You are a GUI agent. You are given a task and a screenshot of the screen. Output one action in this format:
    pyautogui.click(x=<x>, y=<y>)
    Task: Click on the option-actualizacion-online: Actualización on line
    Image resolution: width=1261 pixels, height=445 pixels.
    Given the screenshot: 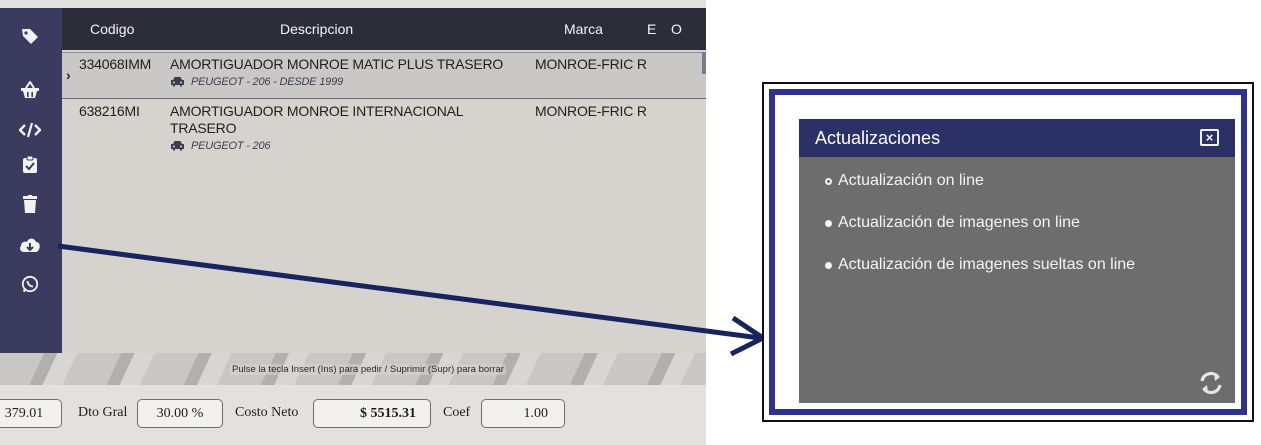 What is the action you would take?
    pyautogui.click(x=904, y=181)
    